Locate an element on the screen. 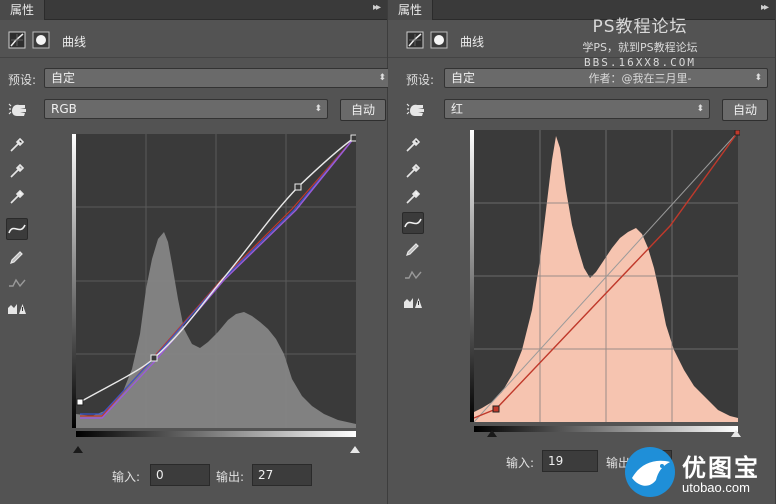 The width and height of the screenshot is (776, 504). channel-value: RGB is located at coordinates (64, 109).